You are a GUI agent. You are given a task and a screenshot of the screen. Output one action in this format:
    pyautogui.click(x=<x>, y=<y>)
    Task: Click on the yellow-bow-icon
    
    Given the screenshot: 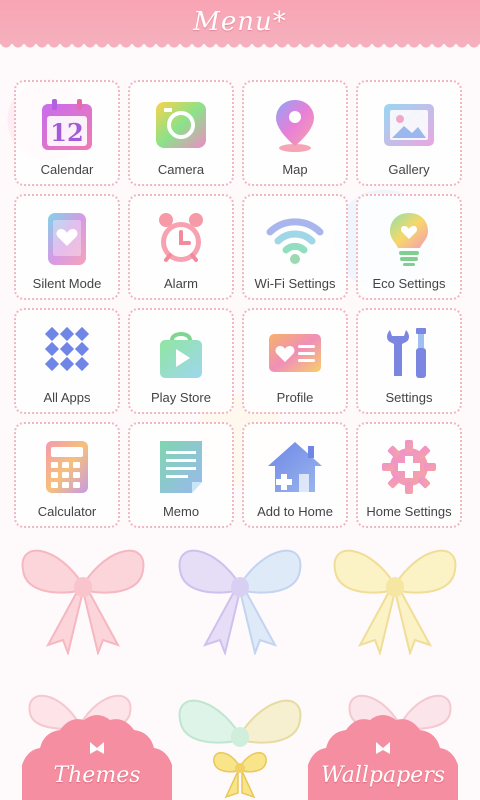 What is the action you would take?
    pyautogui.click(x=395, y=602)
    